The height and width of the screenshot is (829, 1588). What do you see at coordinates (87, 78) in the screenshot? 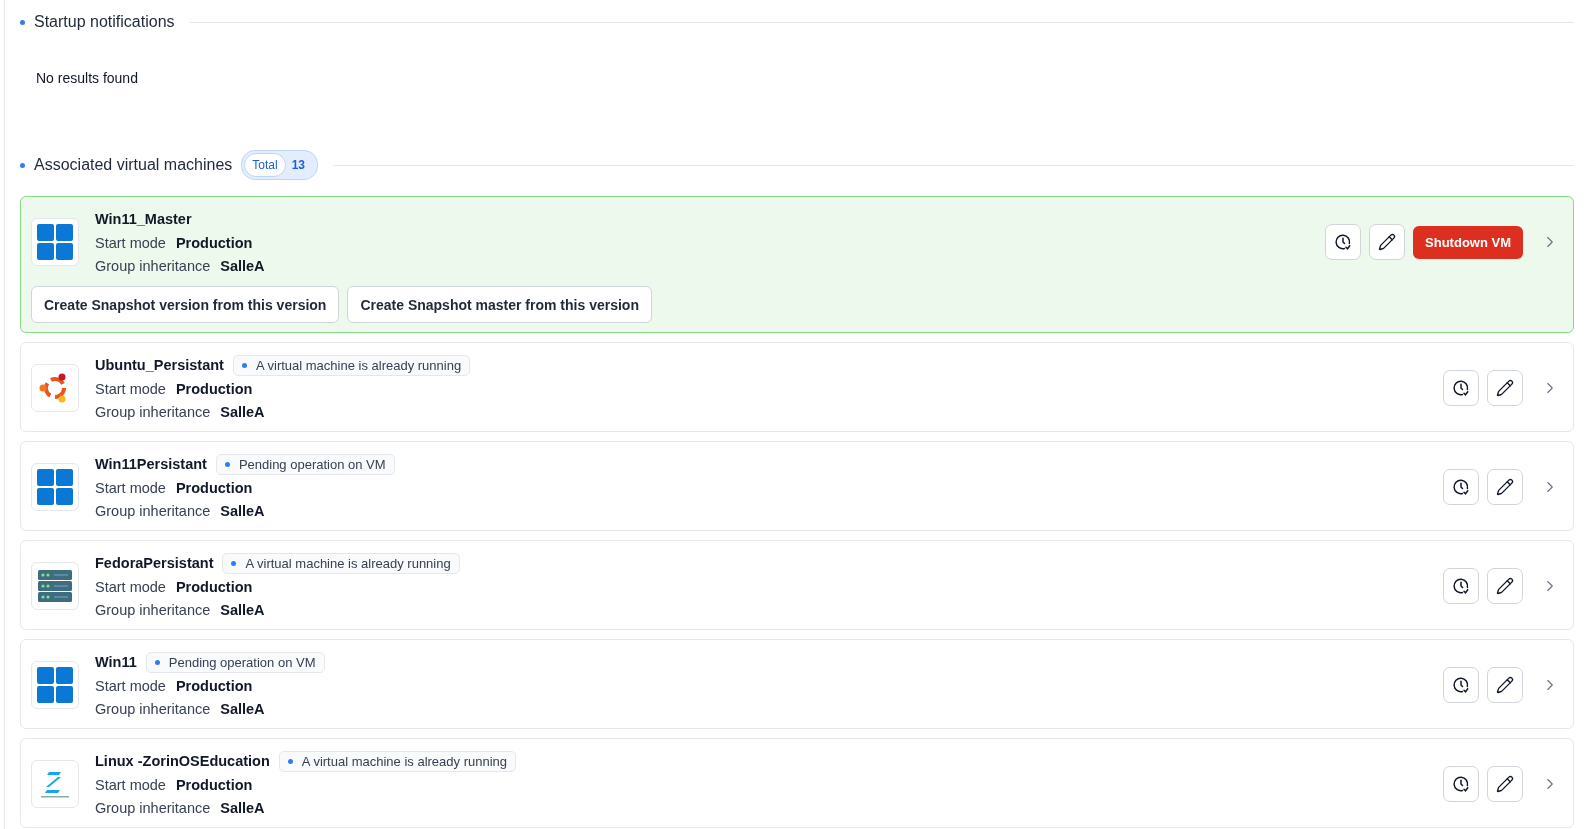
I see `empty-message: No results found` at bounding box center [87, 78].